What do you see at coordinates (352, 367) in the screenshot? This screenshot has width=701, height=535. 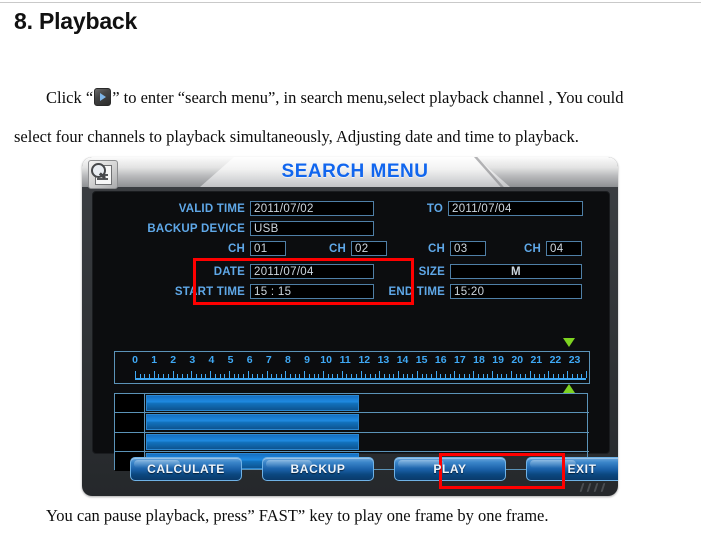 I see `timeline-ruler: 0 1 2 3 4 5 6 7 8 9 10 11 12 13 14 15 16 17 18 19 20 21 22 23` at bounding box center [352, 367].